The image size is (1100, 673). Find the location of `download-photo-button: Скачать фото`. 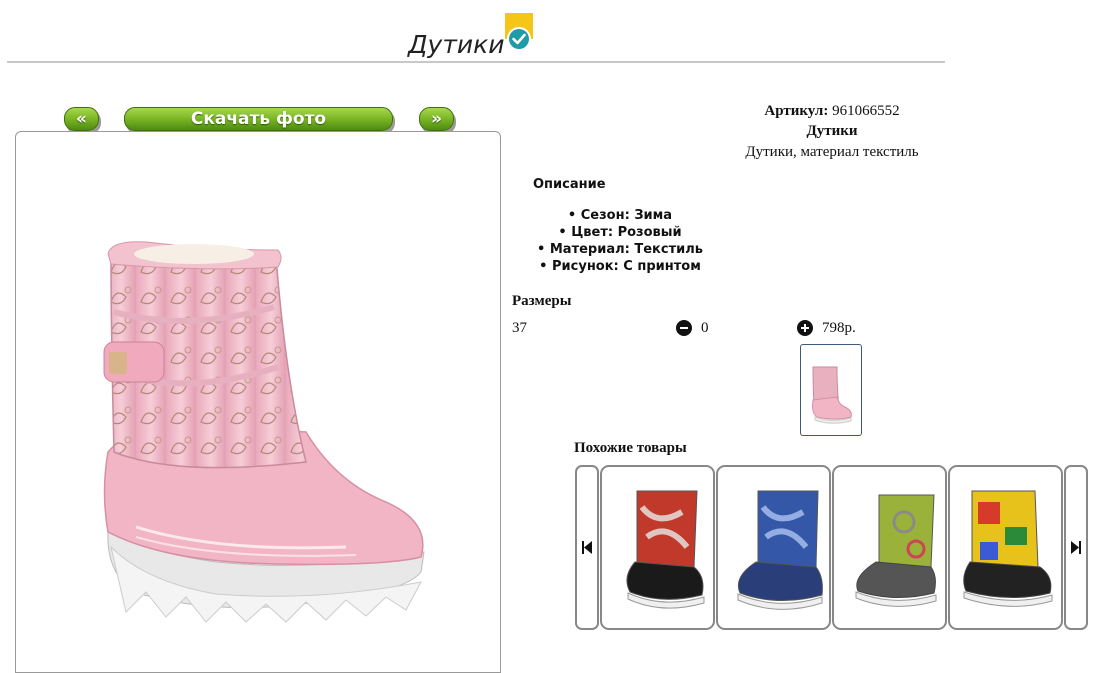

download-photo-button: Скачать фото is located at coordinates (258, 119).